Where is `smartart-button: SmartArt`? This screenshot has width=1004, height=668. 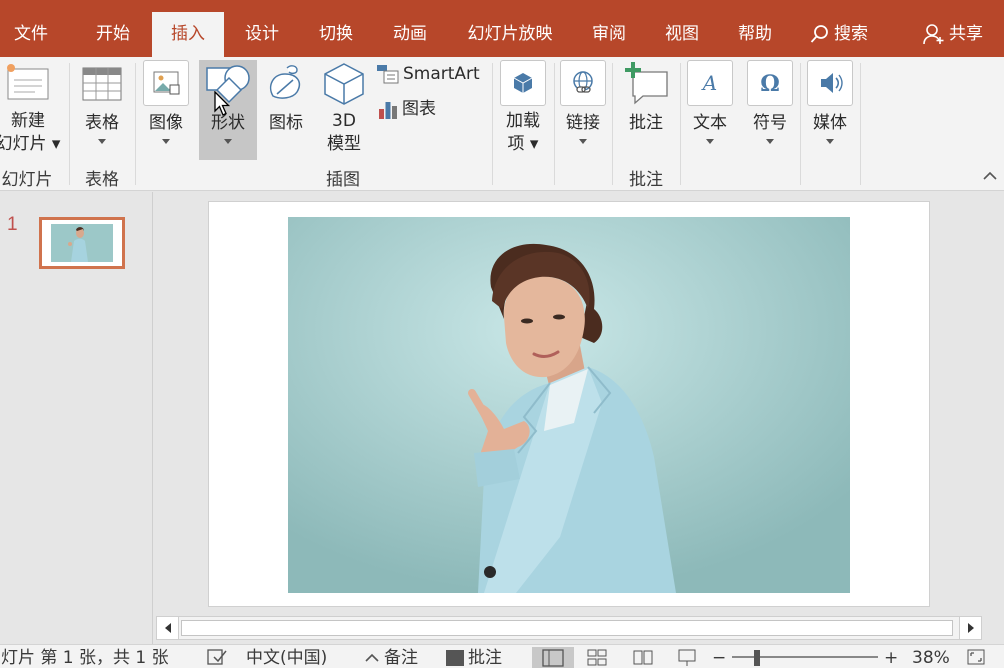
smartart-button: SmartArt is located at coordinates (428, 75).